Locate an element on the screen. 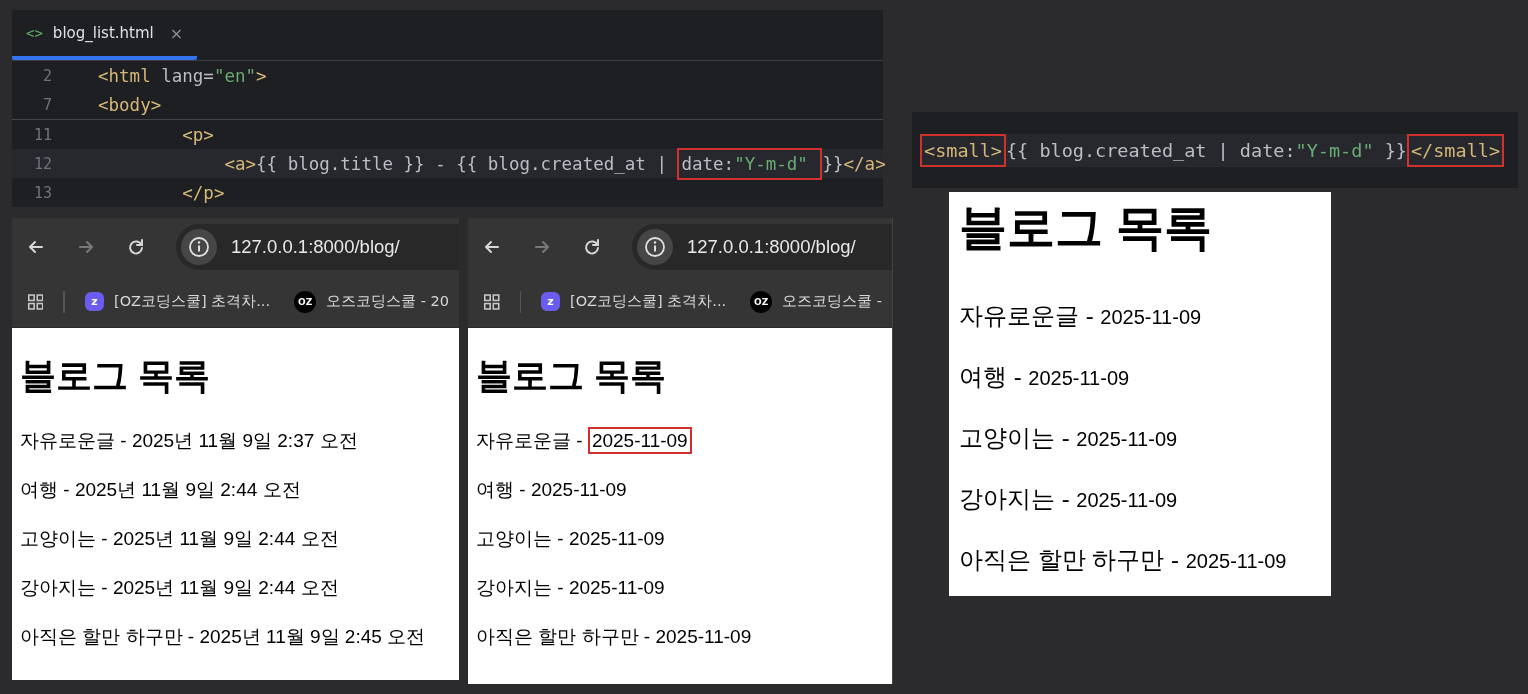  highlight-box: <small> is located at coordinates (963, 150).